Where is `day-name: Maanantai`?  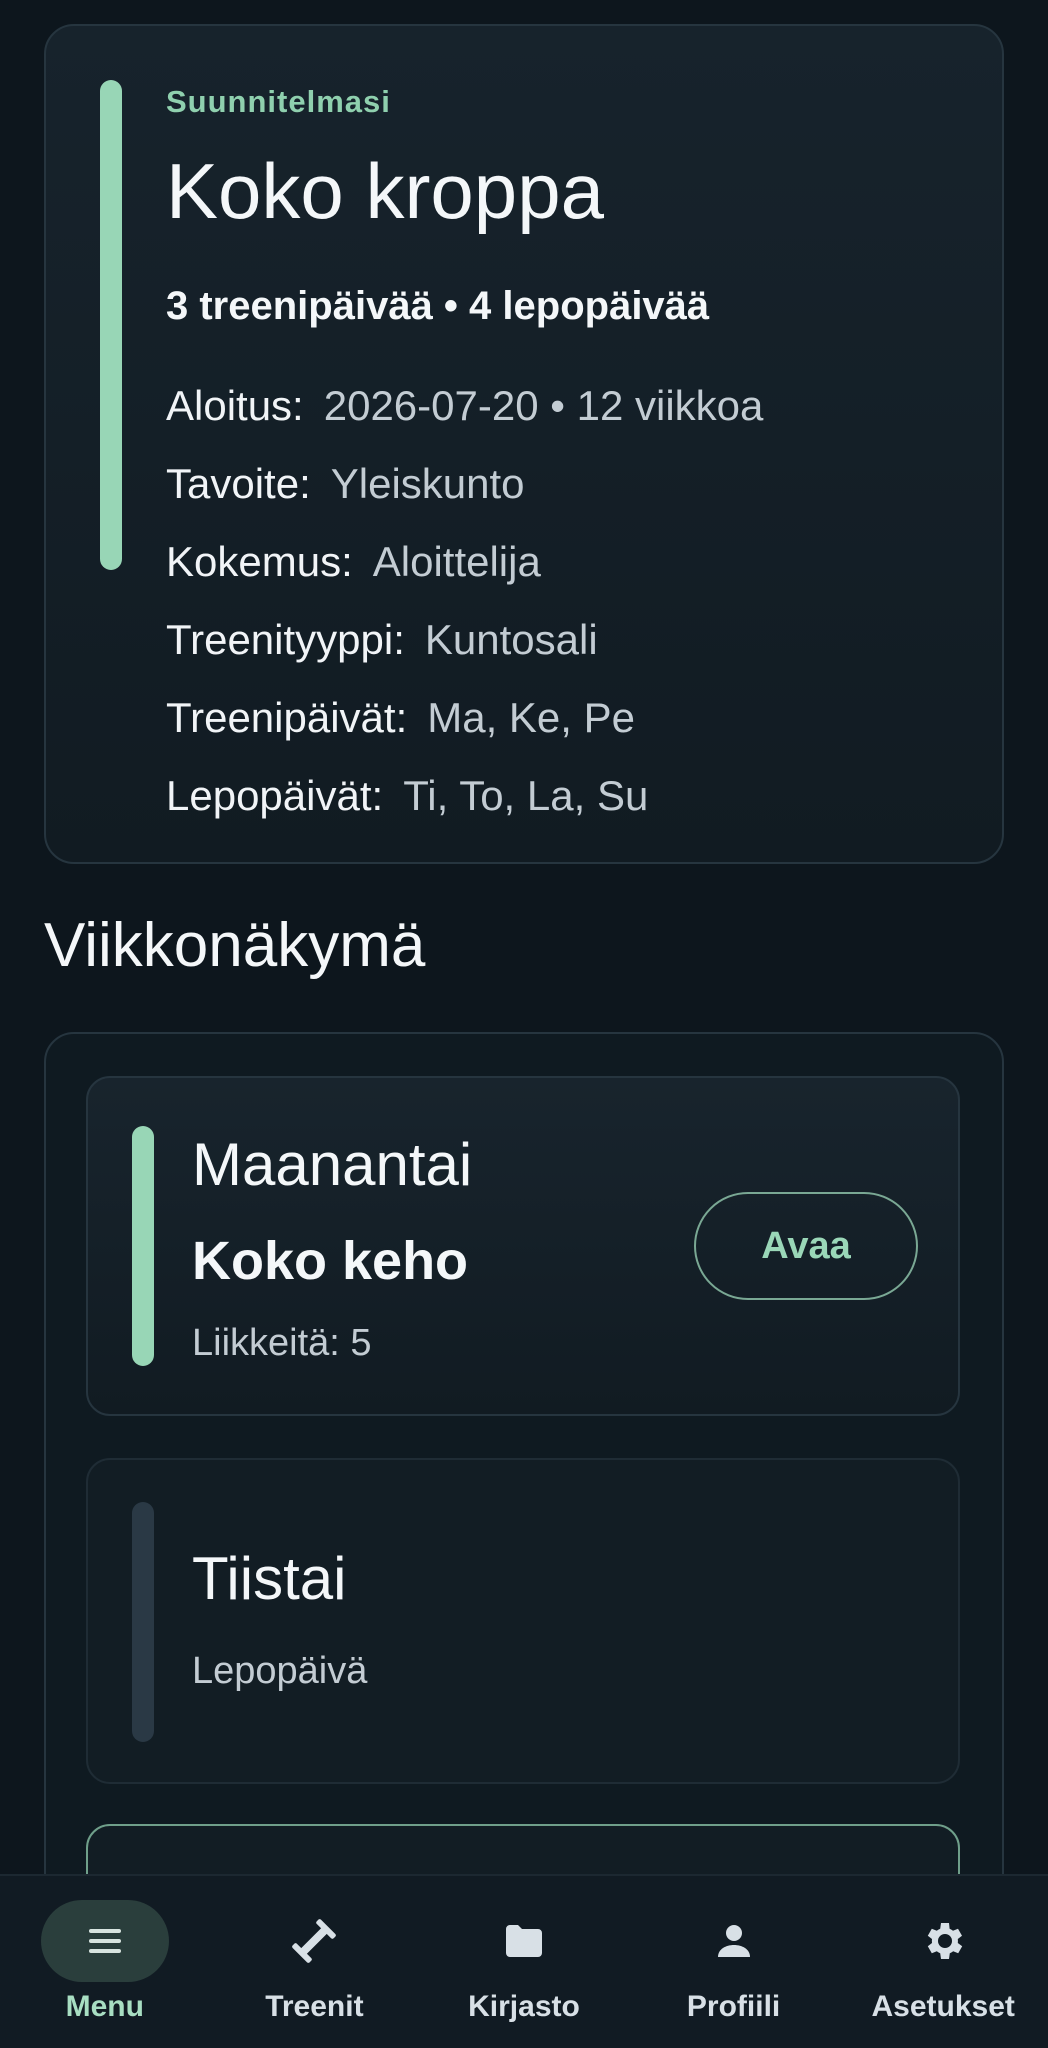
day-name: Maanantai is located at coordinates (332, 1164).